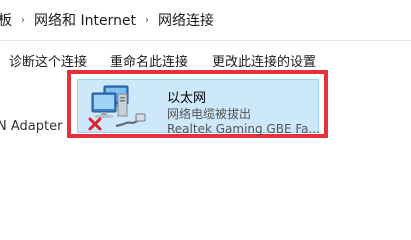 This screenshot has height=240, width=411. What do you see at coordinates (95, 124) in the screenshot?
I see `red-x-icon` at bounding box center [95, 124].